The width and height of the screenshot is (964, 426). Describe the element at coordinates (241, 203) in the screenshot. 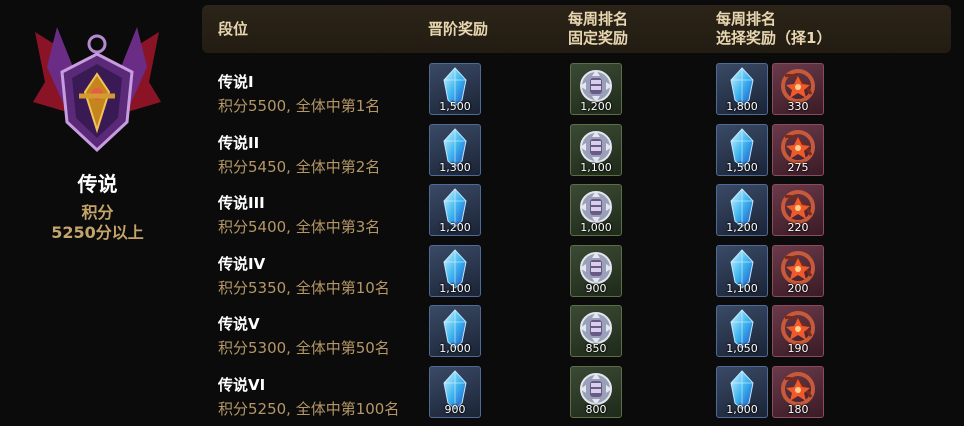

I see `rank-name: 传说III` at that location.